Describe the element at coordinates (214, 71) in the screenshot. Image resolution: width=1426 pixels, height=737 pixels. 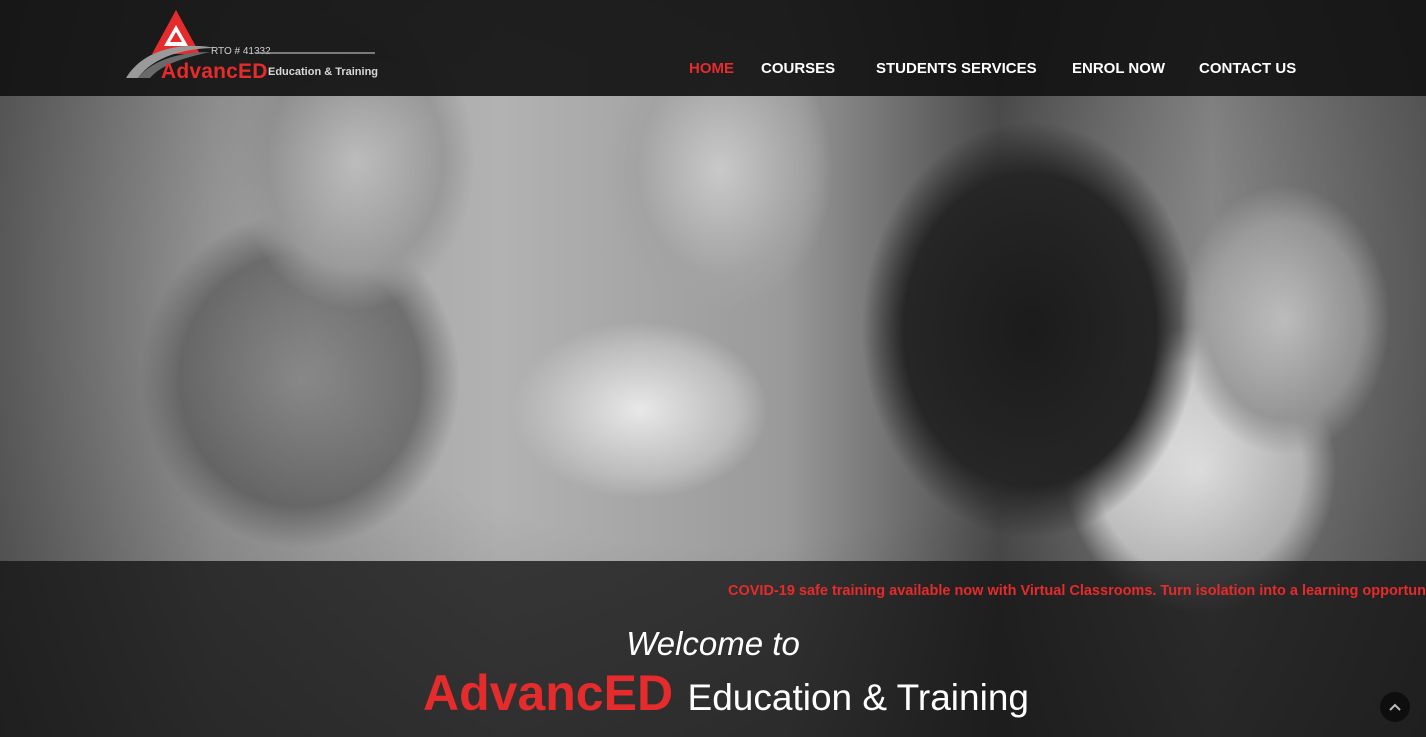
I see `logo-brand-name: AdvancED` at that location.